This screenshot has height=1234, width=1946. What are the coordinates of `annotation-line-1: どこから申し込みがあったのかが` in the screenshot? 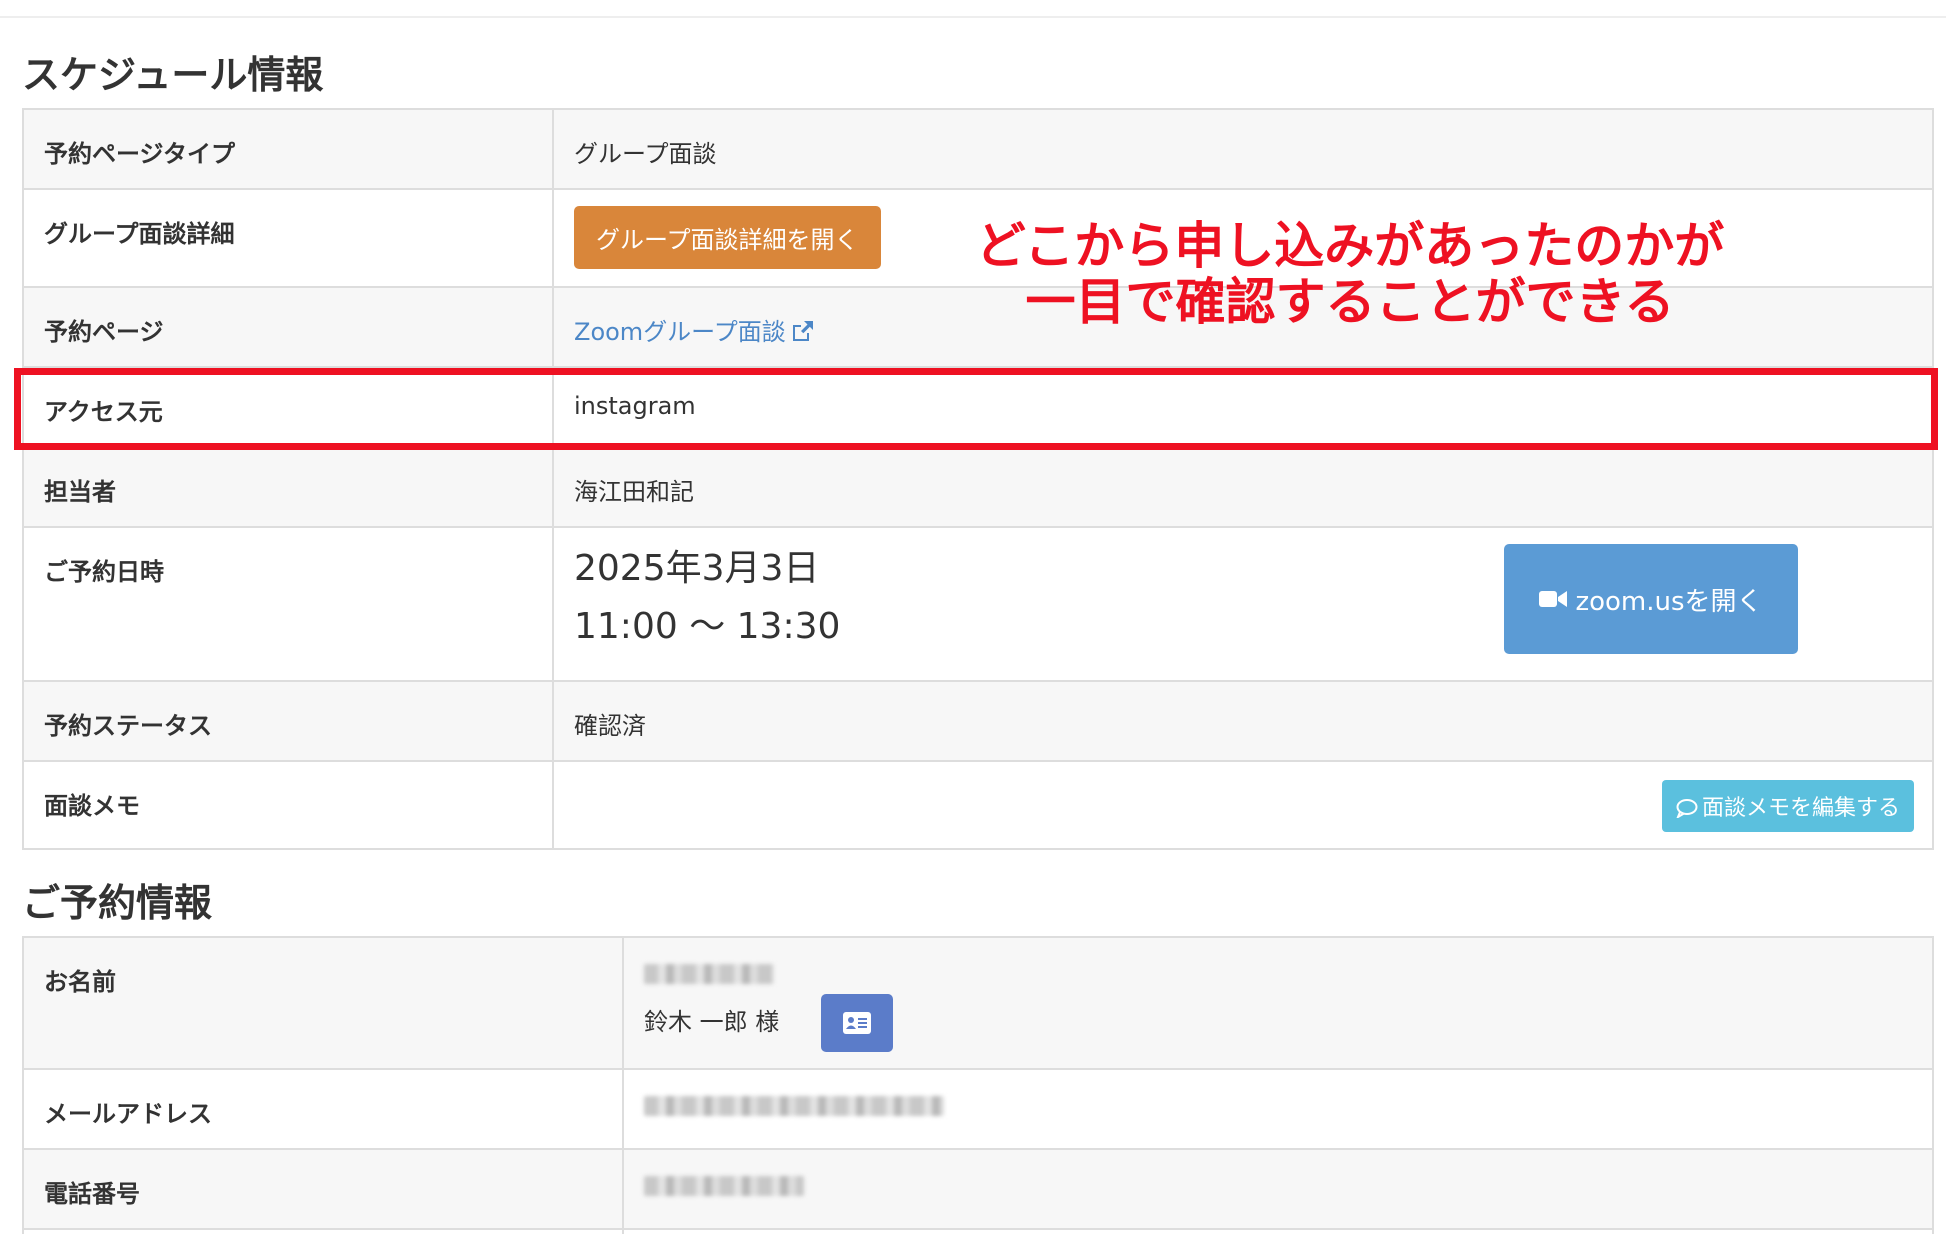 It's located at (1350, 246).